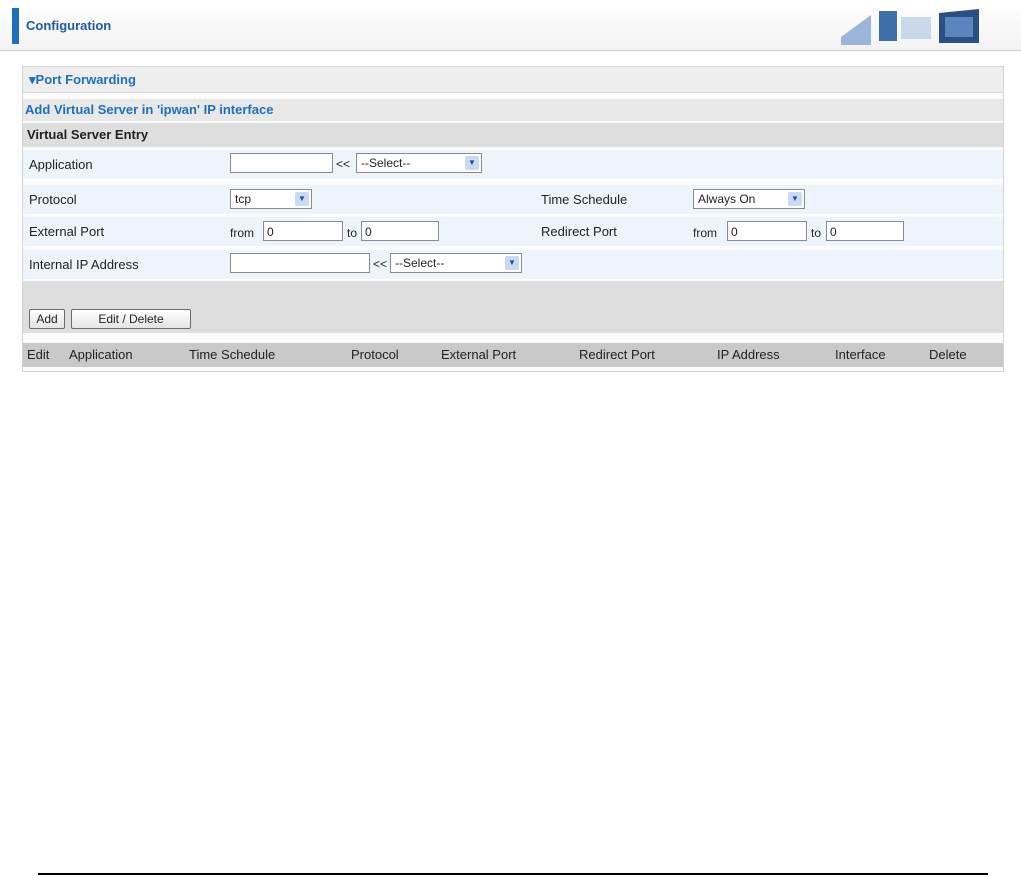 The height and width of the screenshot is (876, 1021). Describe the element at coordinates (386, 163) in the screenshot. I see `application-select-value: --Select--` at that location.